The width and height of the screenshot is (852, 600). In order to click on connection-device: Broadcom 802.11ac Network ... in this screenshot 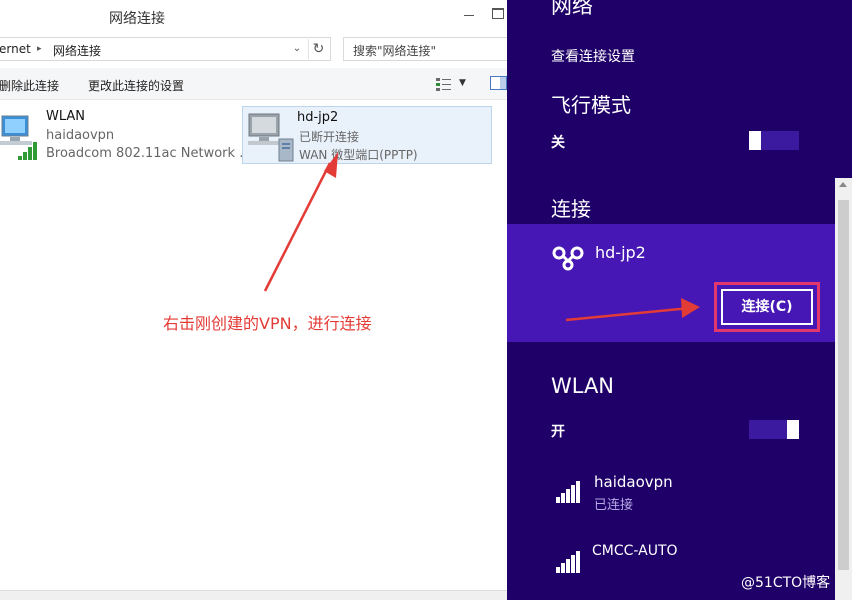, I will do `click(149, 153)`.